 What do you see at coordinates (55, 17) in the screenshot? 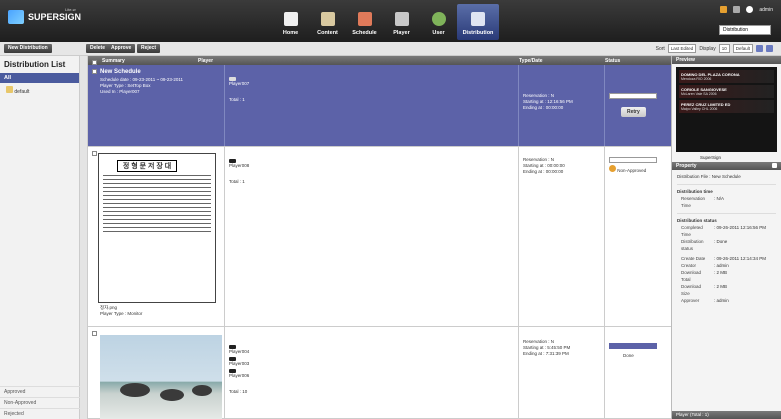
I see `logo-text: SUPERSIGN` at bounding box center [55, 17].